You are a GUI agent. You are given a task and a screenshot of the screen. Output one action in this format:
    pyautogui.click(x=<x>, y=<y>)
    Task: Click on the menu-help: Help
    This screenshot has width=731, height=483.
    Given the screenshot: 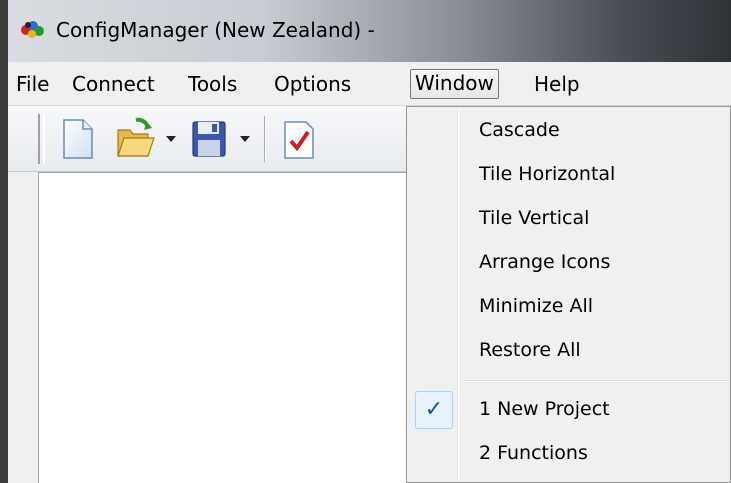 What is the action you would take?
    pyautogui.click(x=557, y=85)
    